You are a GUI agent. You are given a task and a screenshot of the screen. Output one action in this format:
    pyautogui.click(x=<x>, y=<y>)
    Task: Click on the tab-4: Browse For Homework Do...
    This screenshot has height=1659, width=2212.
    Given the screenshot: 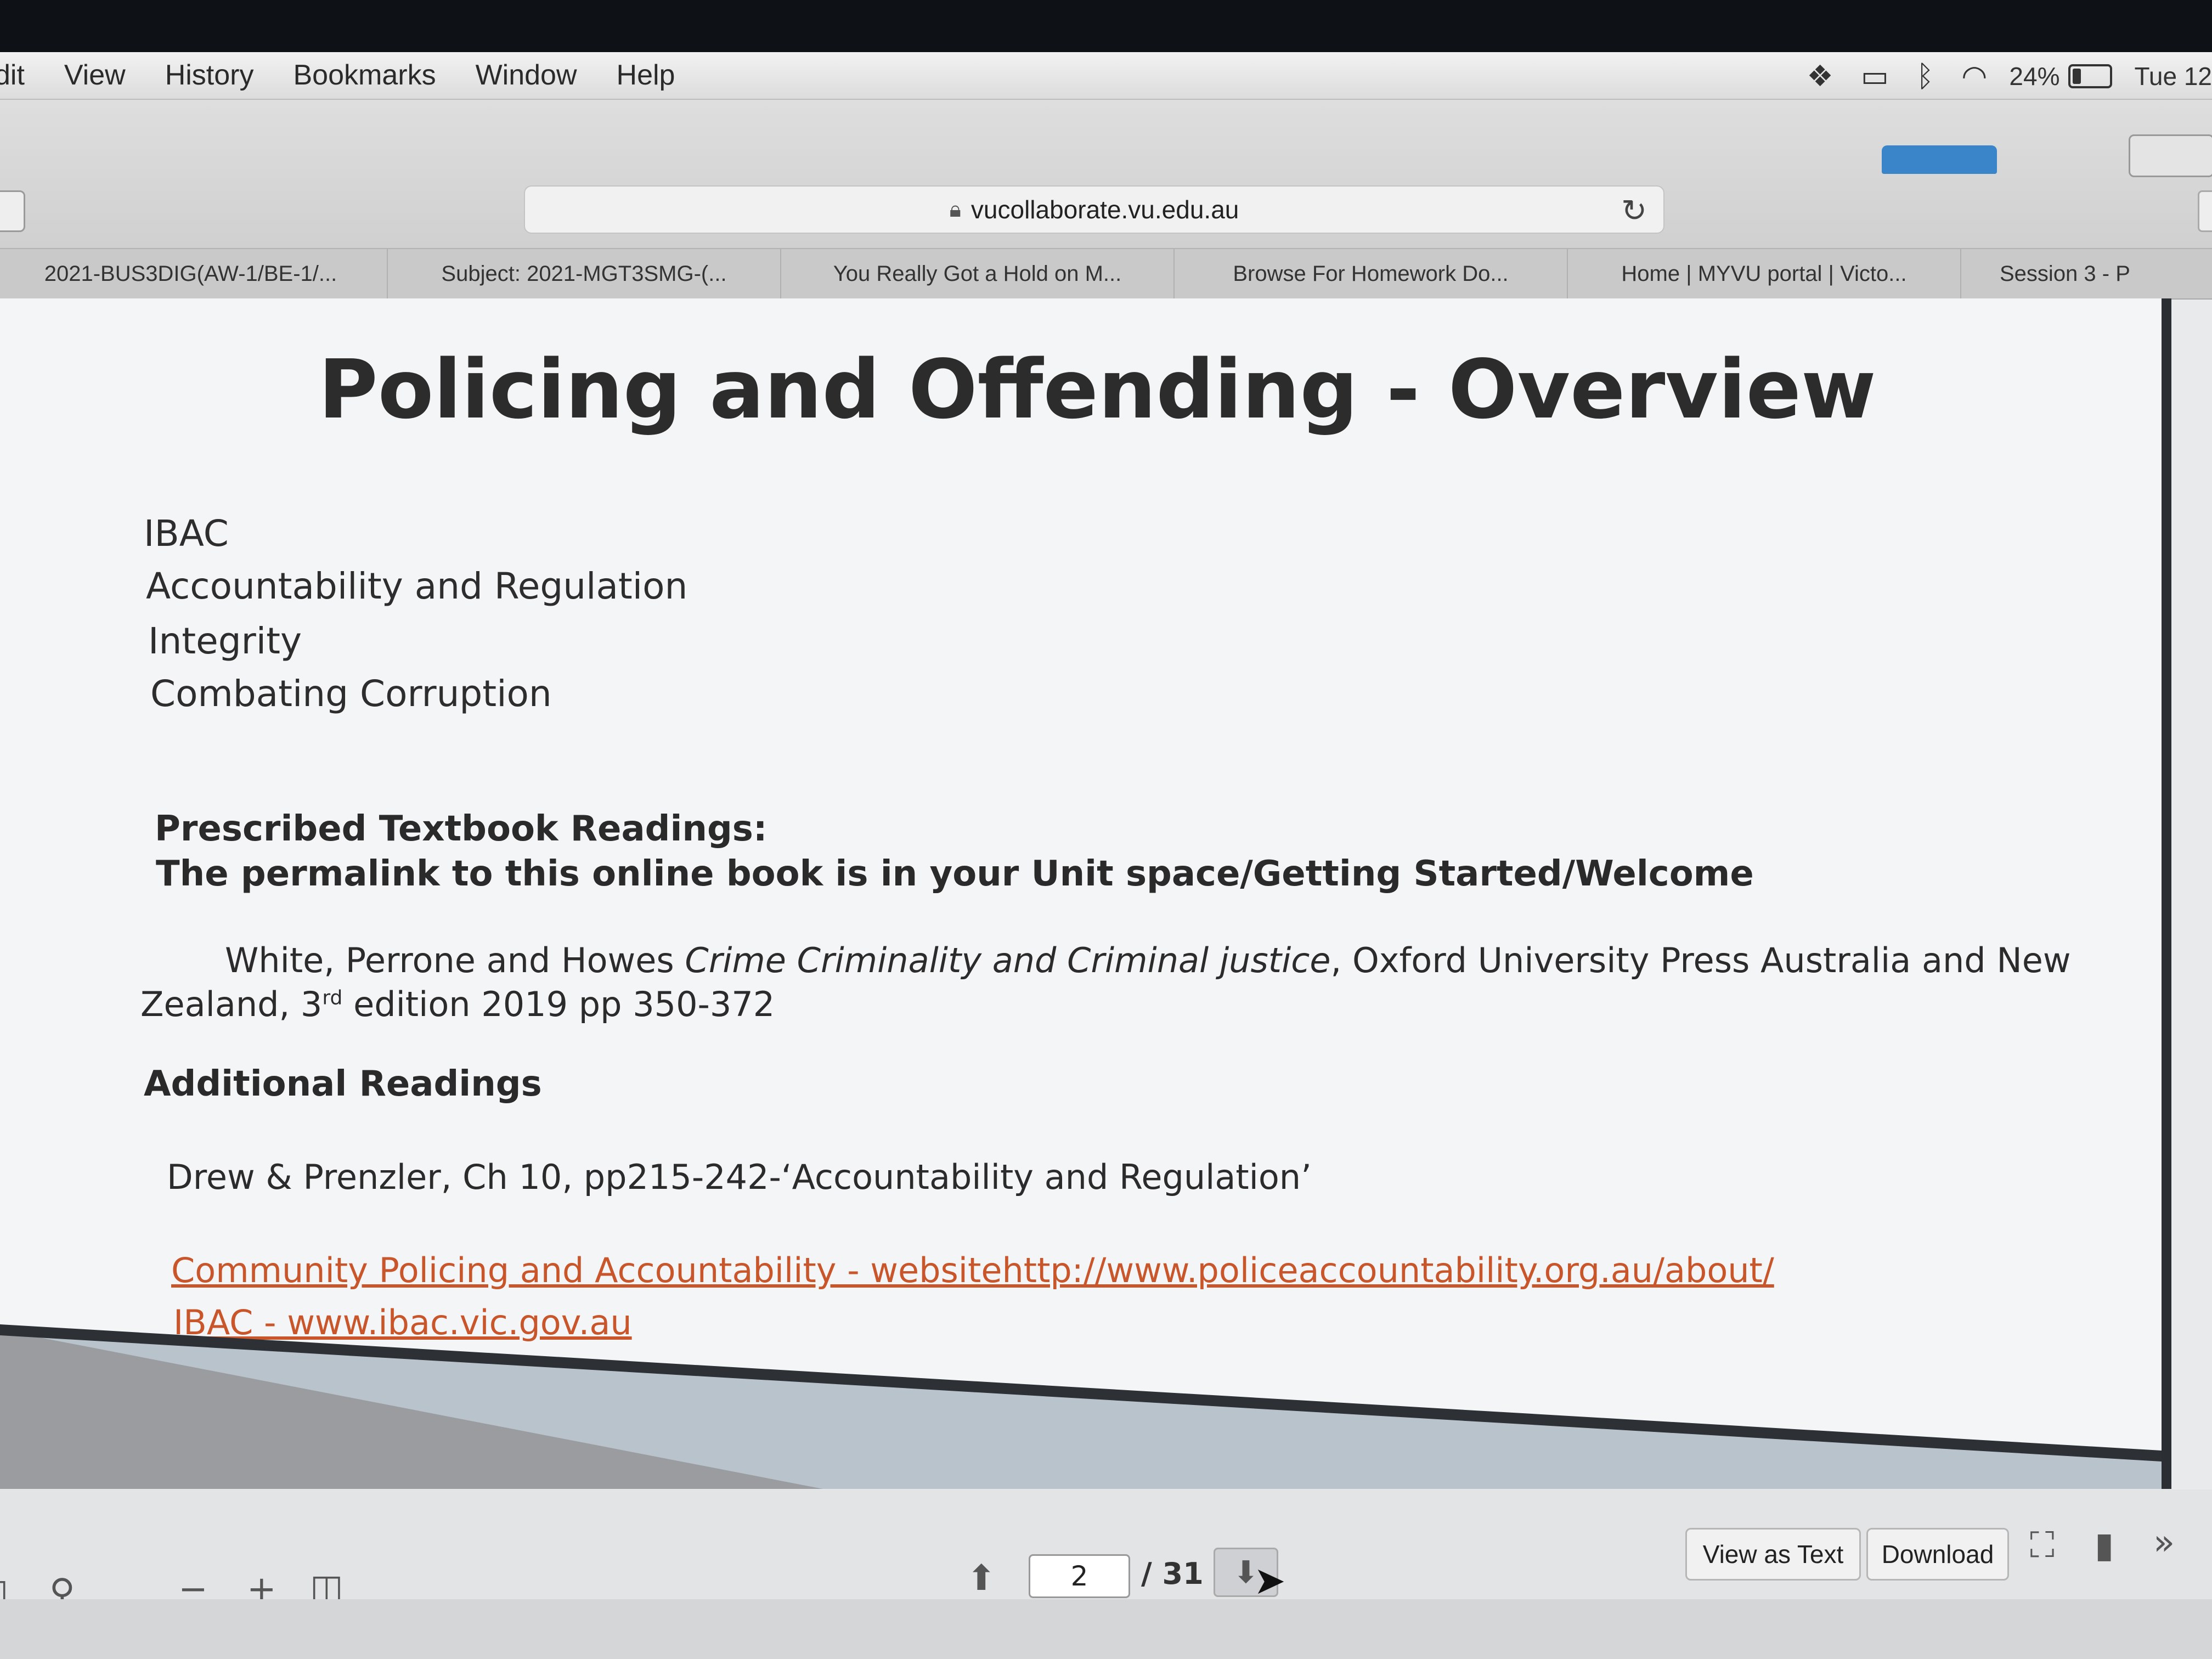 What is the action you would take?
    pyautogui.click(x=1372, y=273)
    